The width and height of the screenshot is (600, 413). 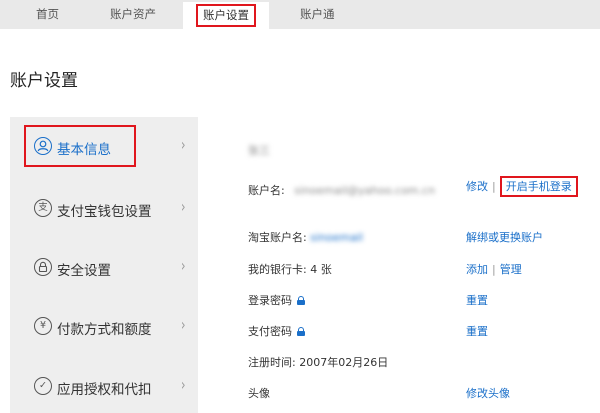 I want to click on reset-login-password-link: 重置, so click(x=477, y=300).